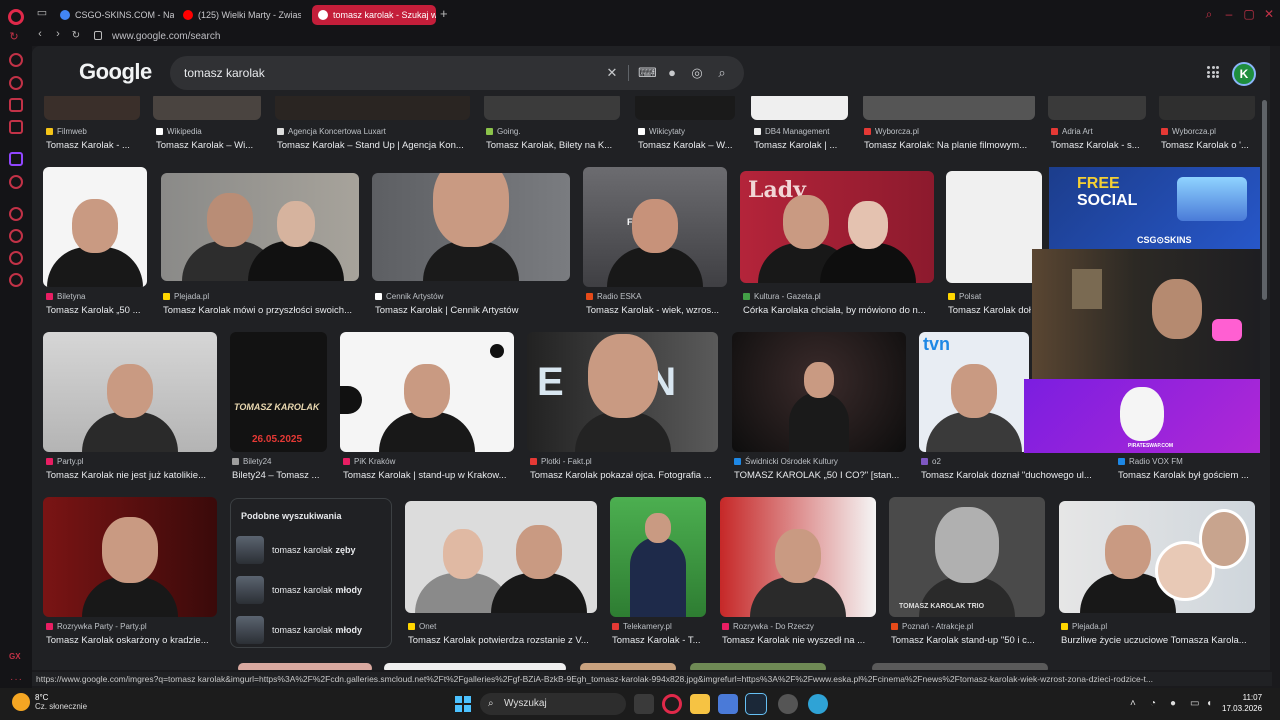 This screenshot has width=1280, height=720. What do you see at coordinates (1209, 14) in the screenshot?
I see `search-tabs-icon: ⌕` at bounding box center [1209, 14].